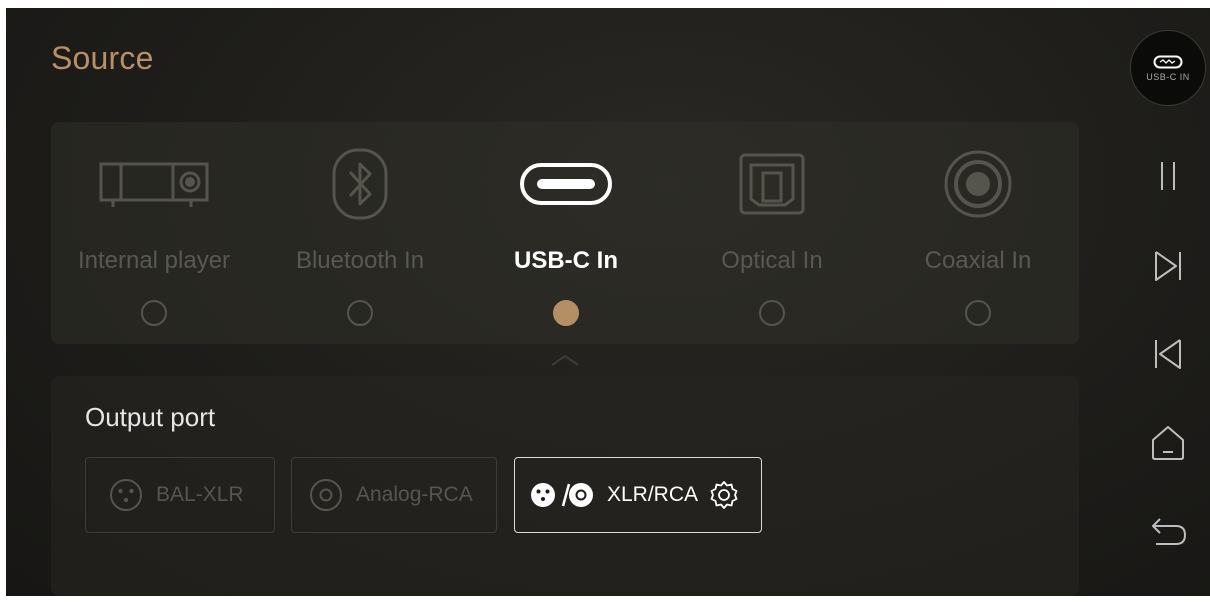 Image resolution: width=1210 pixels, height=602 pixels. I want to click on pause-icon, so click(1168, 176).